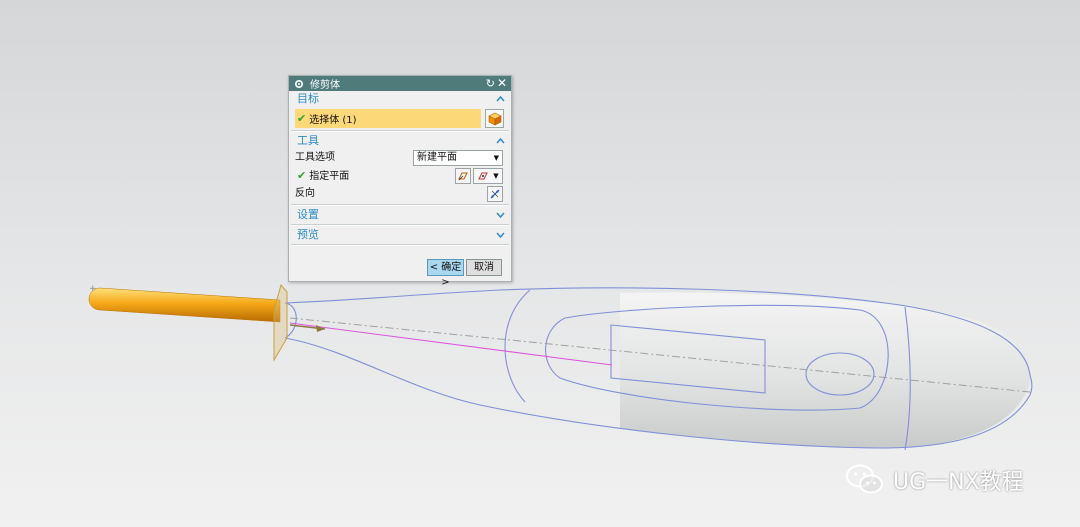 The width and height of the screenshot is (1080, 527). I want to click on wechat-icon, so click(864, 479).